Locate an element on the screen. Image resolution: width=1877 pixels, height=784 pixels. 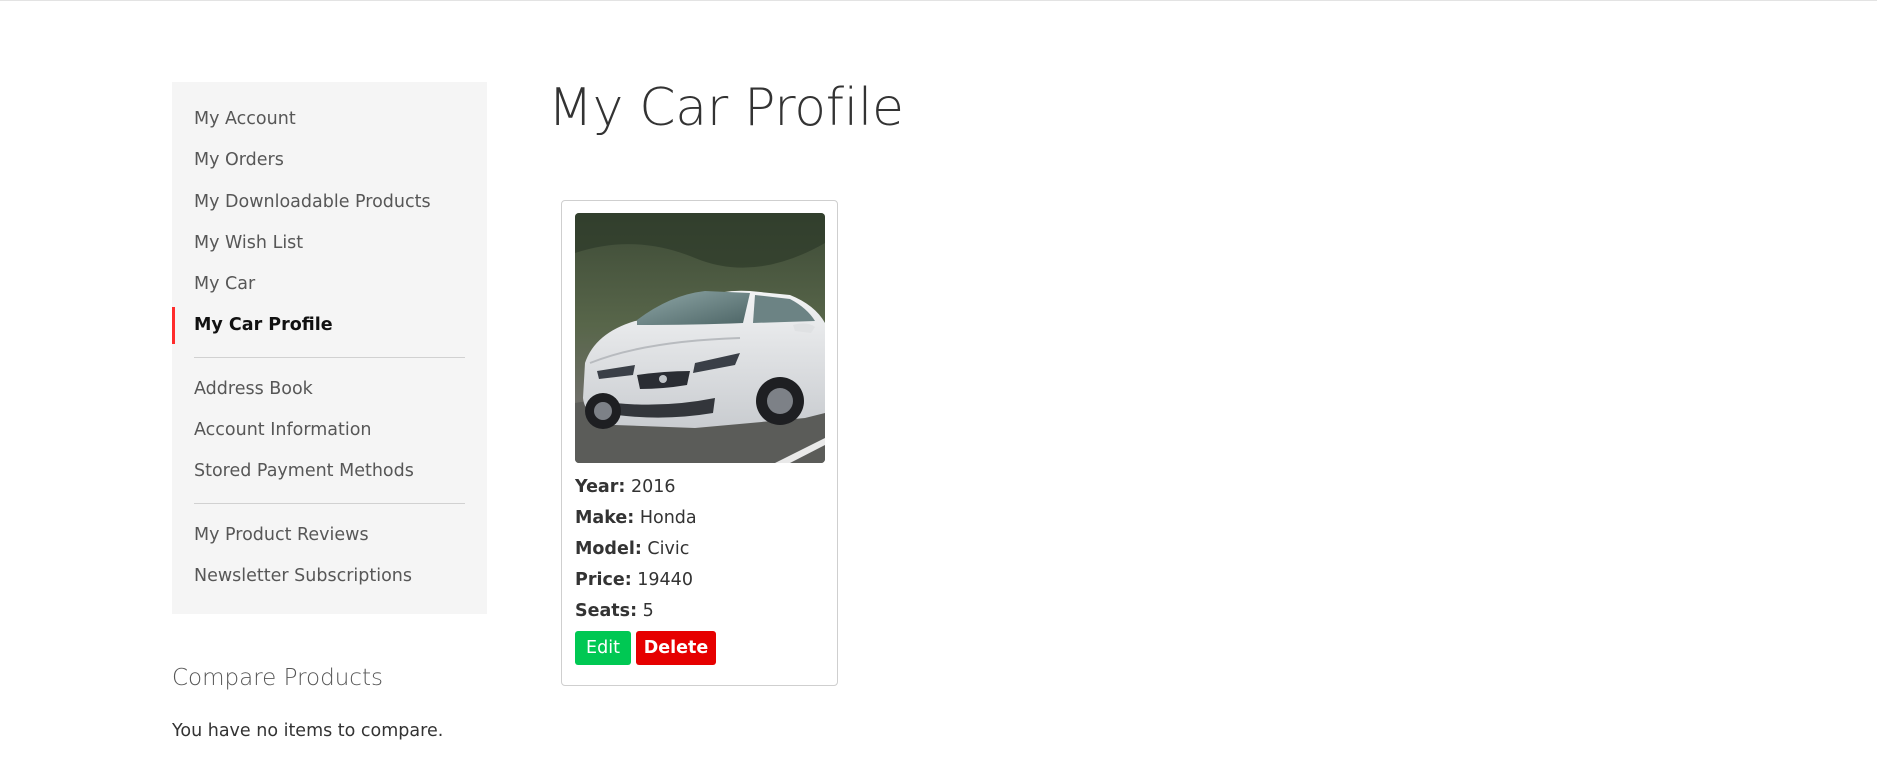
car-model-label: Model: is located at coordinates (608, 549).